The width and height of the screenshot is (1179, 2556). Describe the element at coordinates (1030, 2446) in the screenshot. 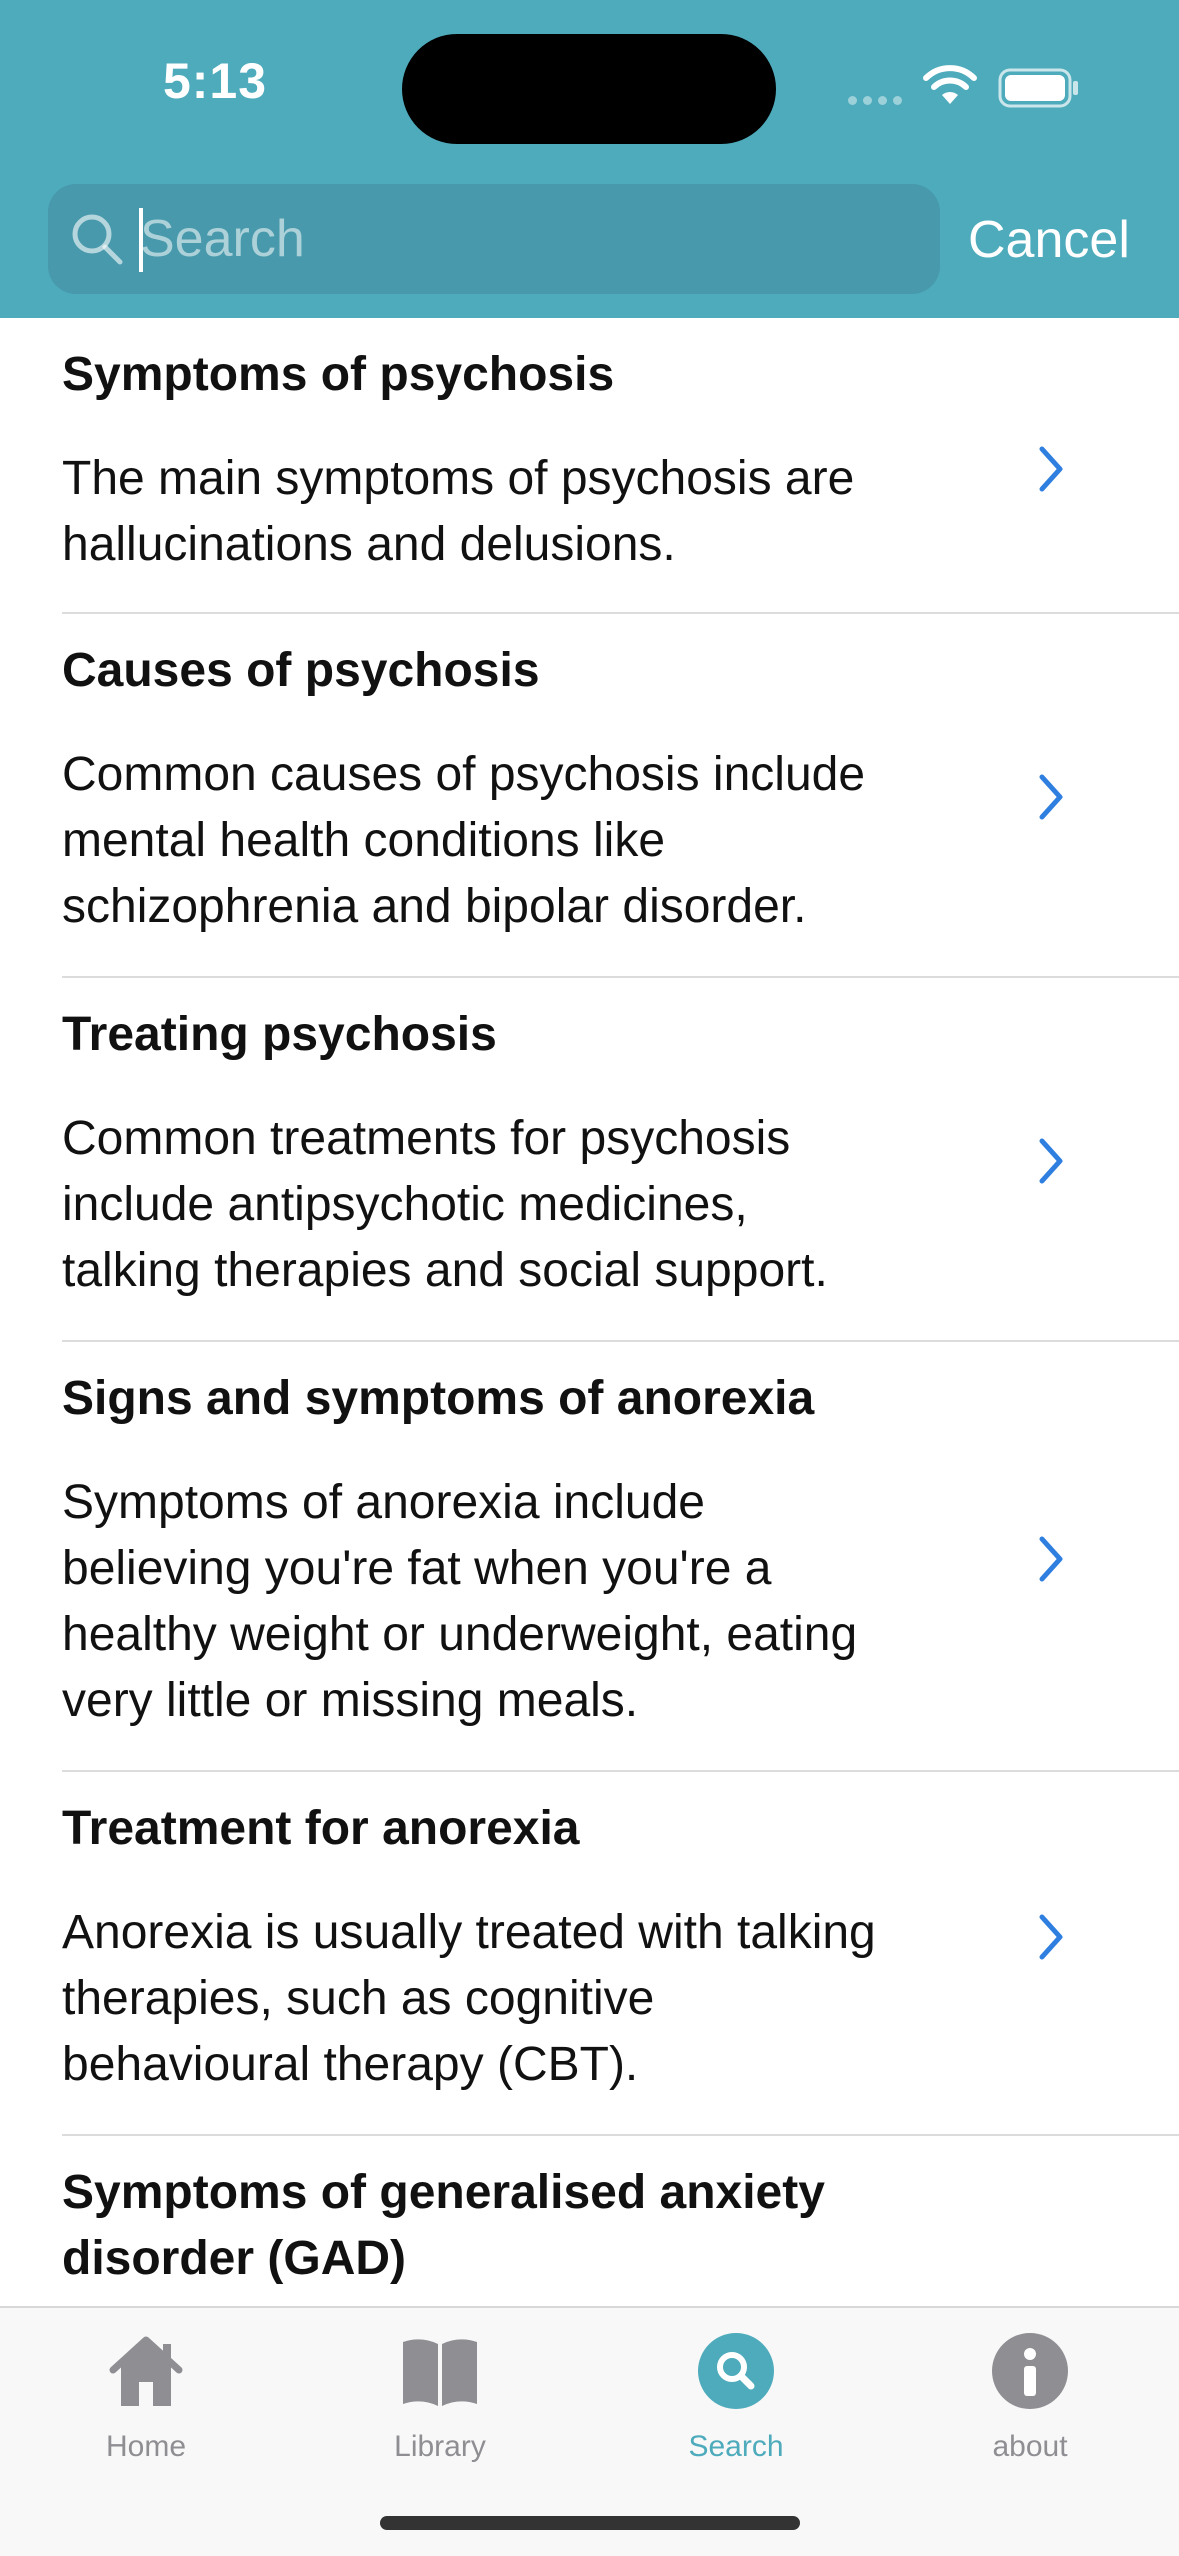

I see `tab-label: about` at that location.